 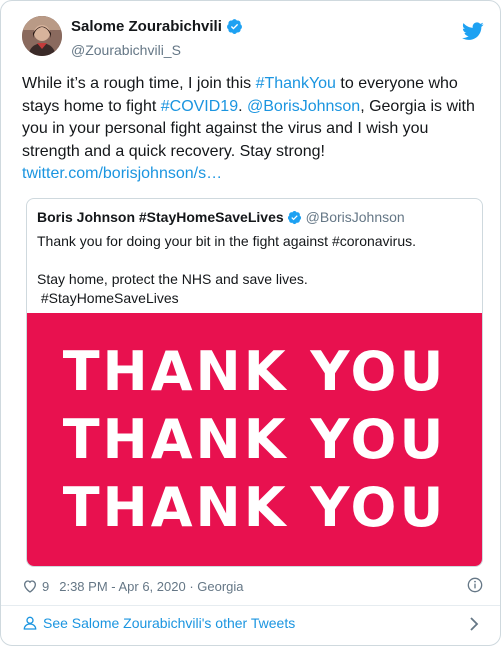 I want to click on see-other-tweets-link: See Salome Zourabichvili's other Tweets, so click(x=252, y=623).